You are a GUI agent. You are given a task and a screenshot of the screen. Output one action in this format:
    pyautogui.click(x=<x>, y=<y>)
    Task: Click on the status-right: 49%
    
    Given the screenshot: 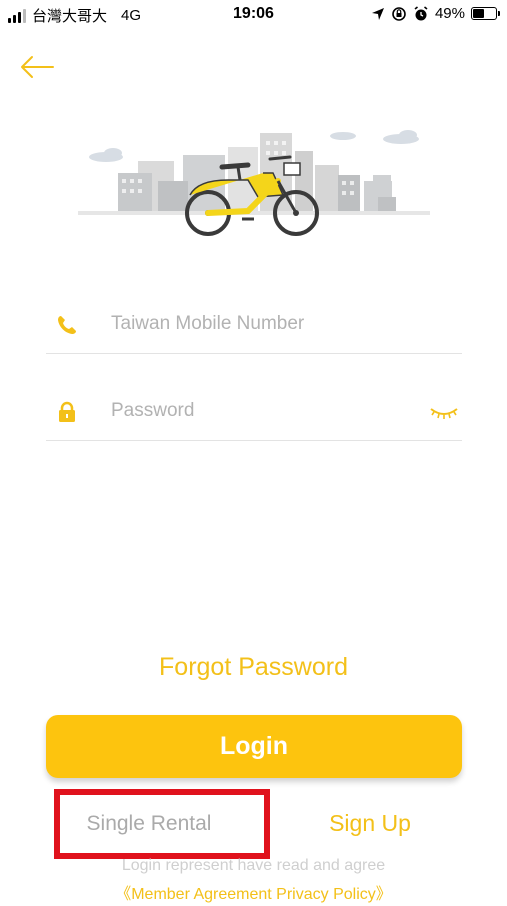 What is the action you would take?
    pyautogui.click(x=435, y=13)
    